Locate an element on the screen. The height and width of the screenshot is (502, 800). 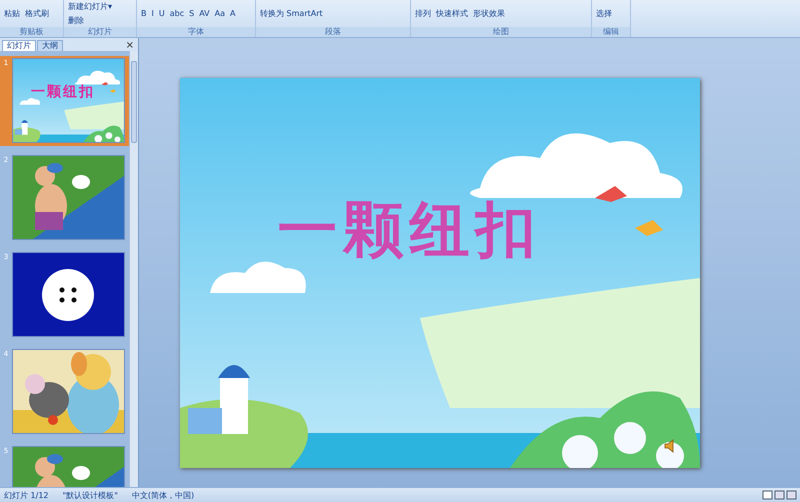
slide-title: 一颗纽扣 is located at coordinates (410, 230).